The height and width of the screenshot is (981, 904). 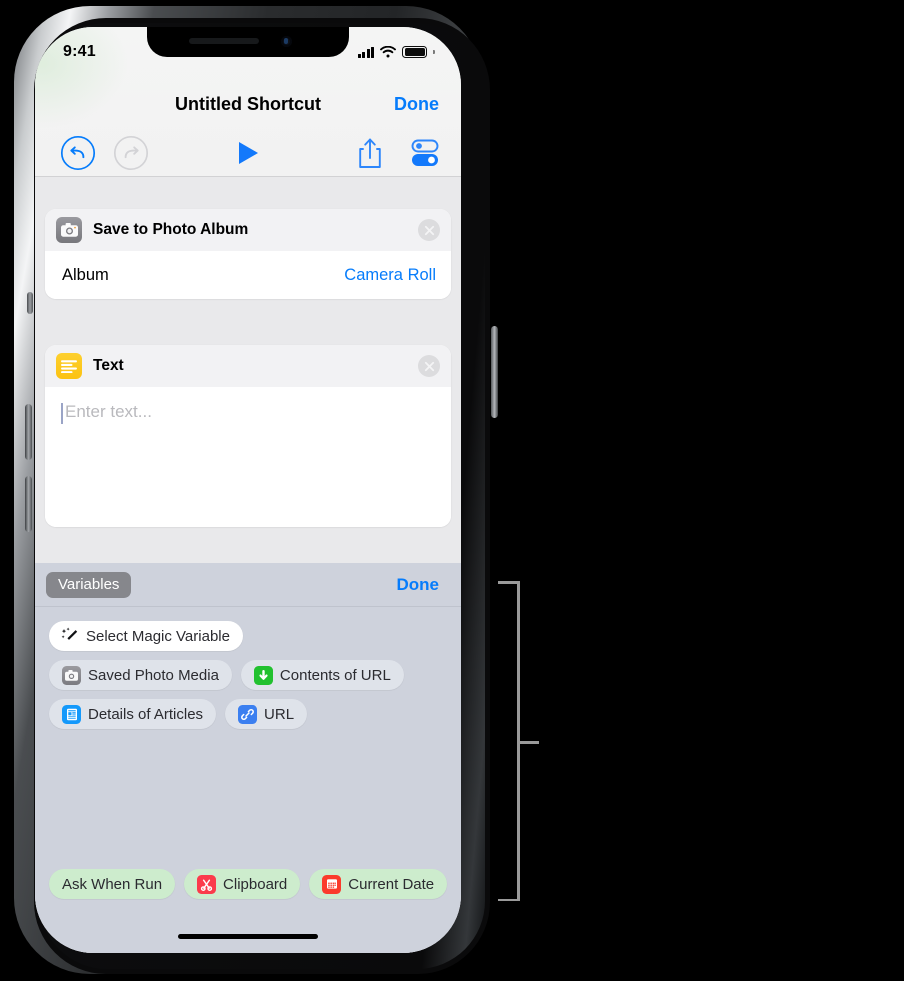 What do you see at coordinates (508, 899) in the screenshot?
I see `callout-bracket-bottom-tick` at bounding box center [508, 899].